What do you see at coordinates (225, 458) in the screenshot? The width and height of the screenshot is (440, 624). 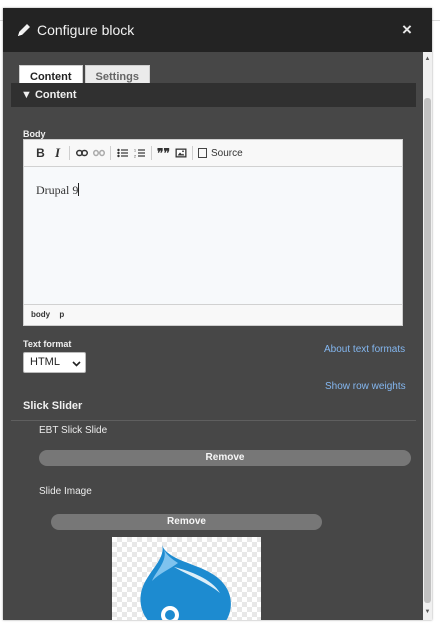 I see `remove-slide-button: Remove` at bounding box center [225, 458].